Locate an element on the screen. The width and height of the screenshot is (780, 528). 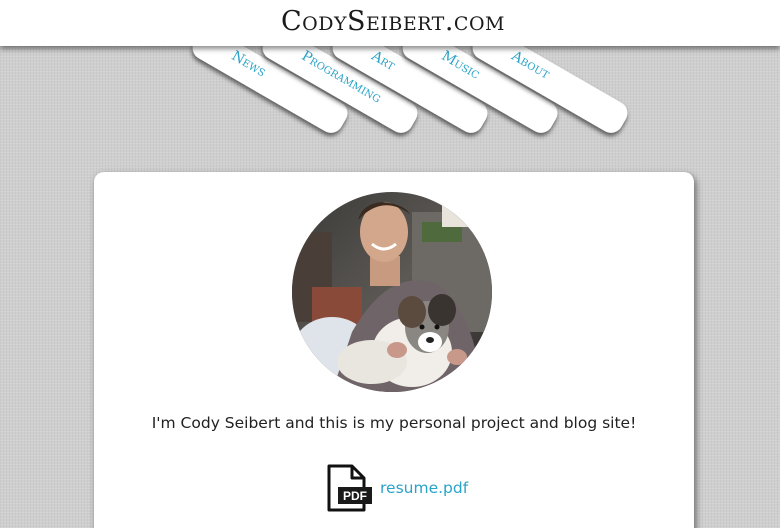
profile-photo-image is located at coordinates (392, 292).